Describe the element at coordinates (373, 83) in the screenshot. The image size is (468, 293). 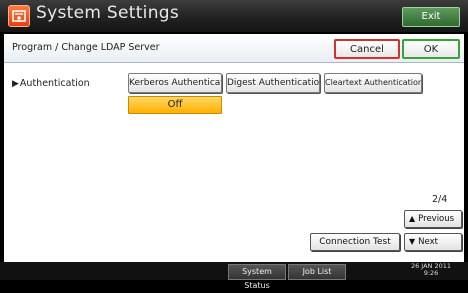
I see `cleartext-authentication-button: Cleartext Authentication` at that location.